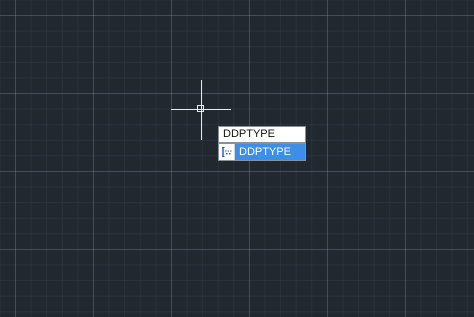 This screenshot has height=317, width=474. I want to click on autocomplete-item-label: DDPTYPE, so click(270, 152).